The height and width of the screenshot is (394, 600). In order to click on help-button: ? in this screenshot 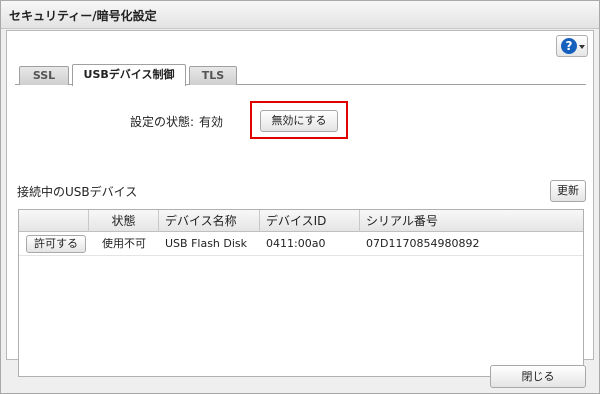, I will do `click(572, 46)`.